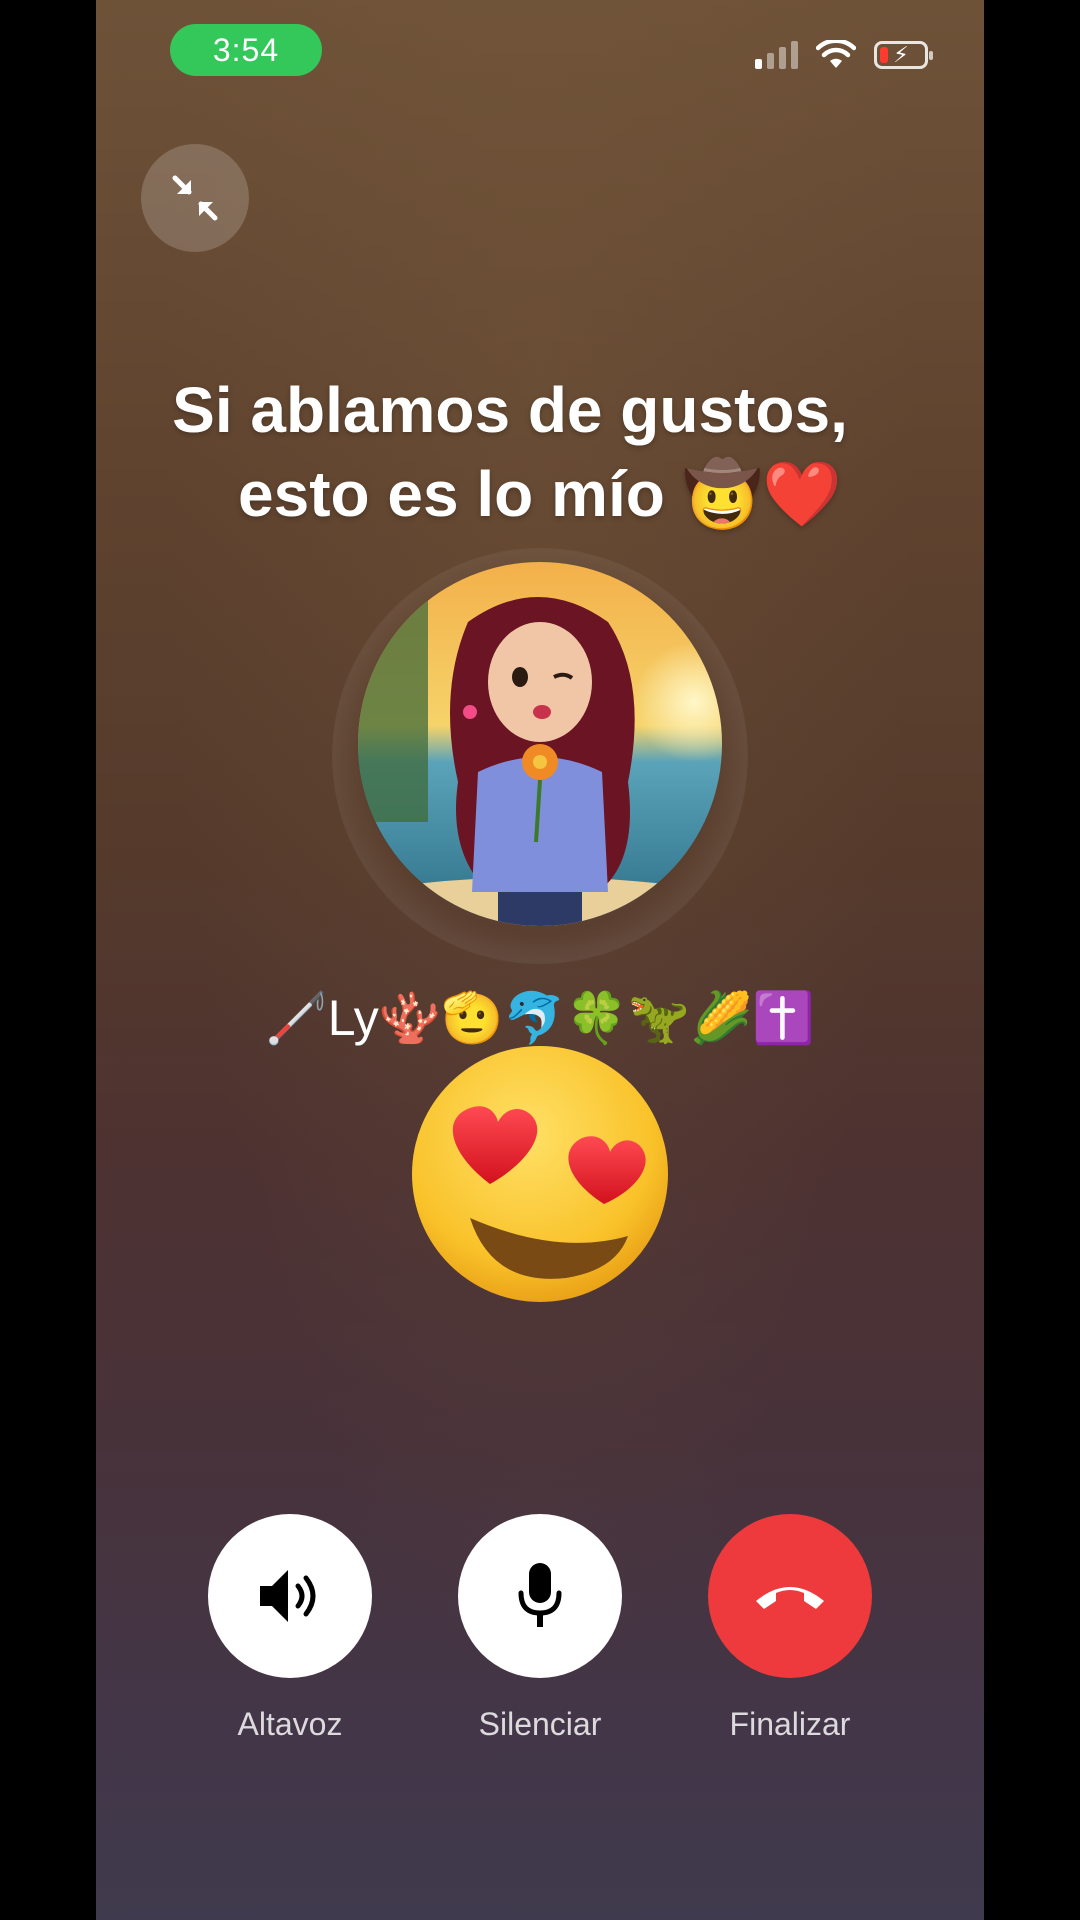 The image size is (1080, 1920). I want to click on heart-eyes-emoji, so click(540, 1174).